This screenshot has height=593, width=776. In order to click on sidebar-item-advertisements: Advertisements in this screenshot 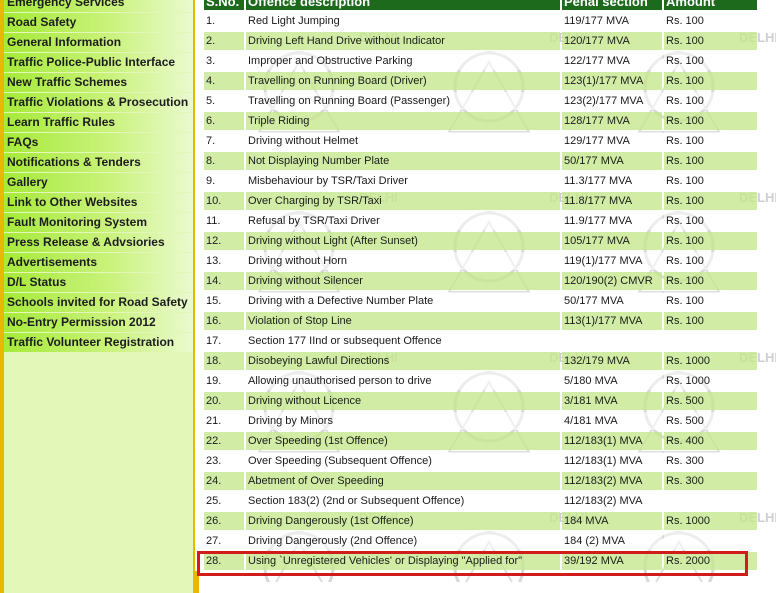, I will do `click(98, 262)`.